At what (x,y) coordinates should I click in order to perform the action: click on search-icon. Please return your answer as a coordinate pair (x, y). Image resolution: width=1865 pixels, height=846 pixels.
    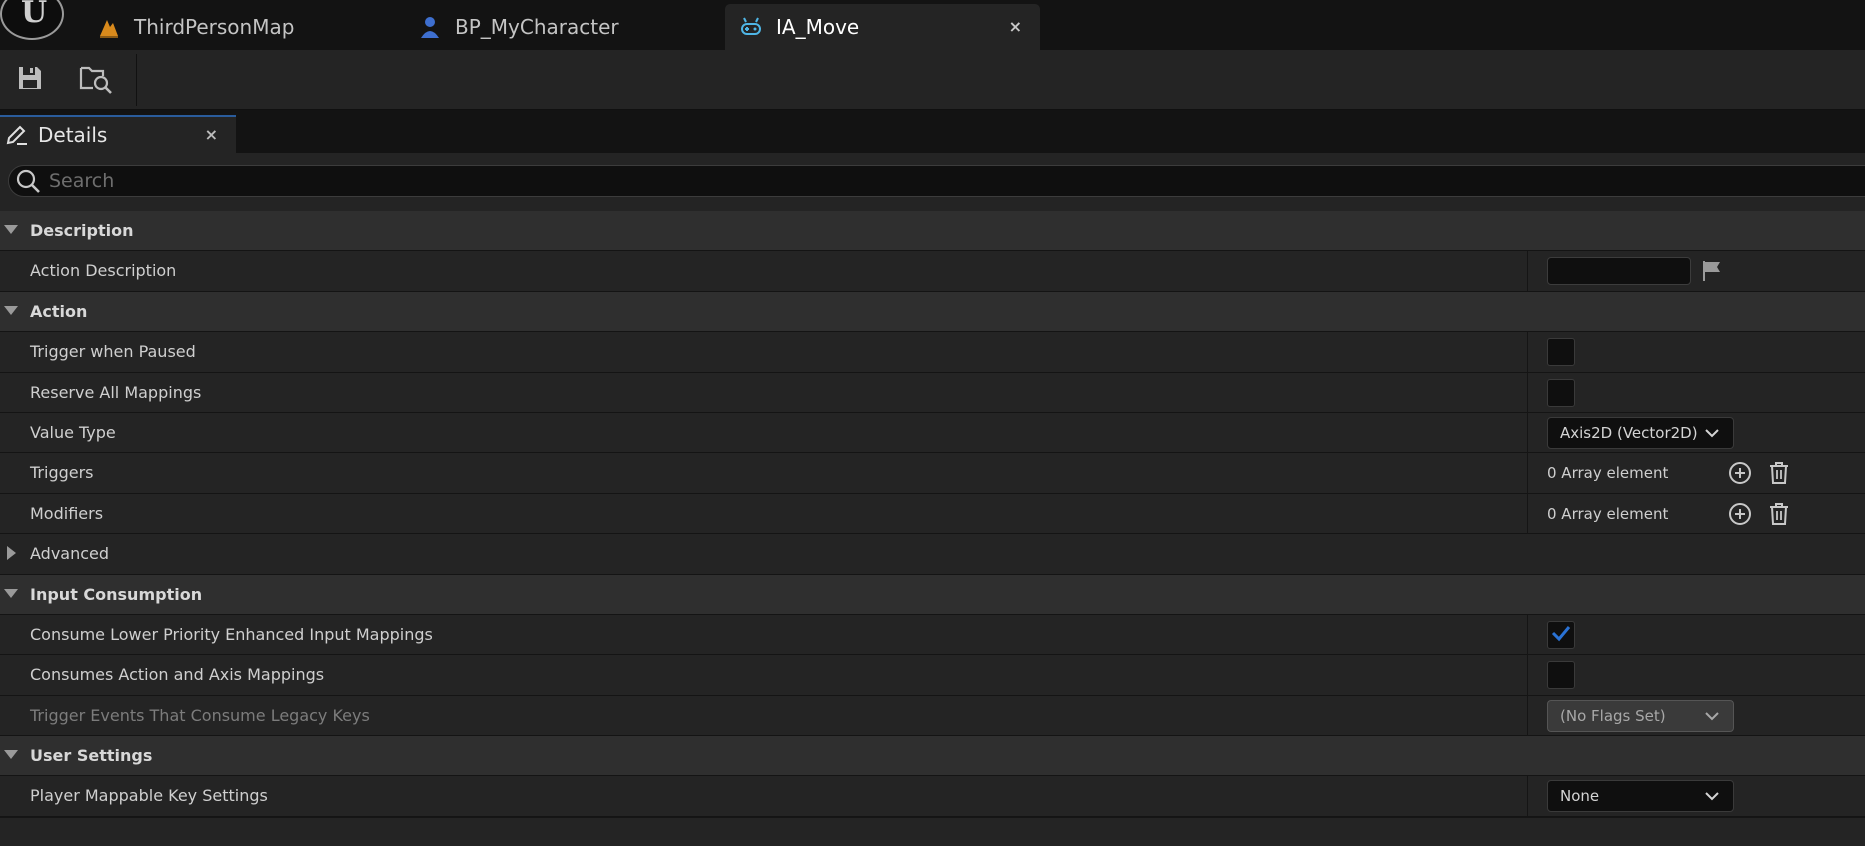
    Looking at the image, I should click on (28, 181).